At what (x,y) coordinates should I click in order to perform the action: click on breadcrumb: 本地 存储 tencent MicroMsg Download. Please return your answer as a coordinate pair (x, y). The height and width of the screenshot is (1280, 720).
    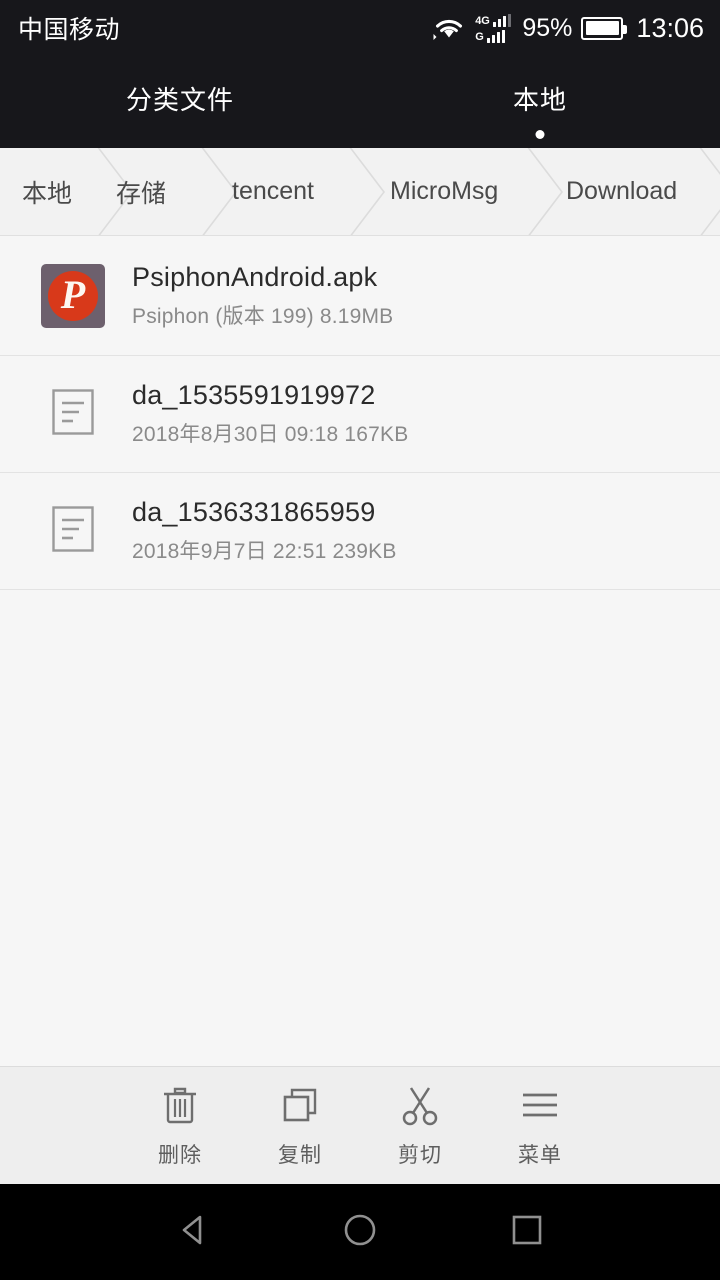
    Looking at the image, I should click on (360, 192).